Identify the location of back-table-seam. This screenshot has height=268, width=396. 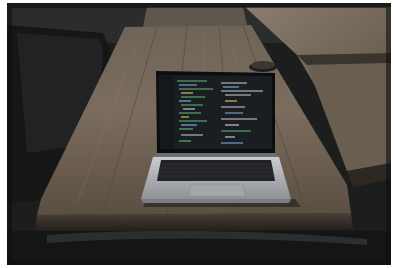
(344, 59).